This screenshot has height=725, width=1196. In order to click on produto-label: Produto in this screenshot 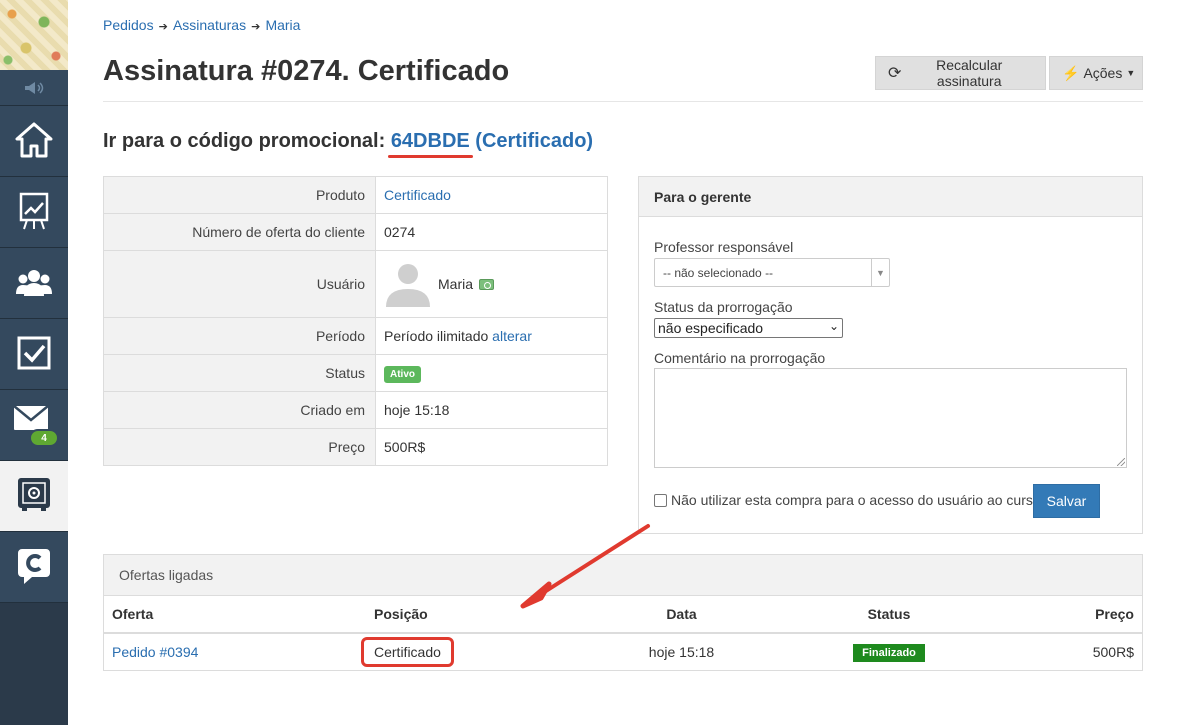, I will do `click(239, 195)`.